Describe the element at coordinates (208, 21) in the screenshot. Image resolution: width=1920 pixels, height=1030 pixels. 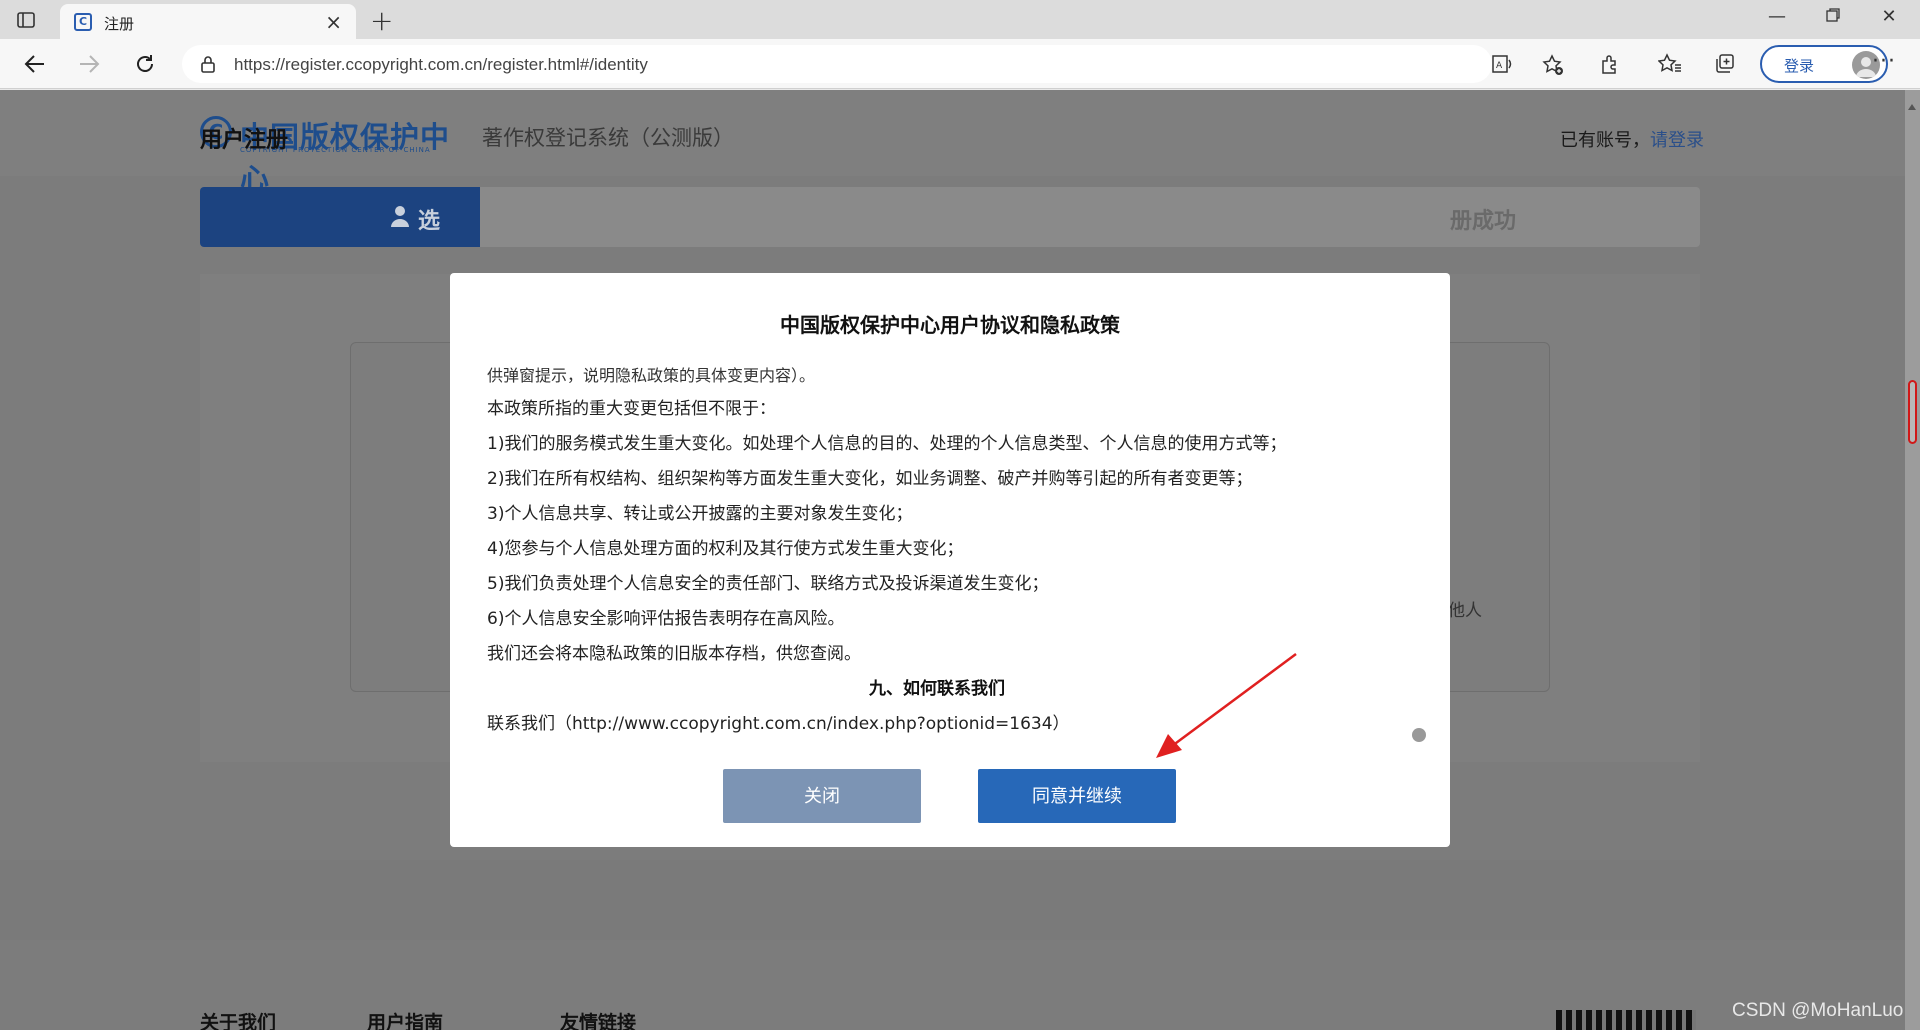
I see `browser-tab: C 注册 ×` at that location.